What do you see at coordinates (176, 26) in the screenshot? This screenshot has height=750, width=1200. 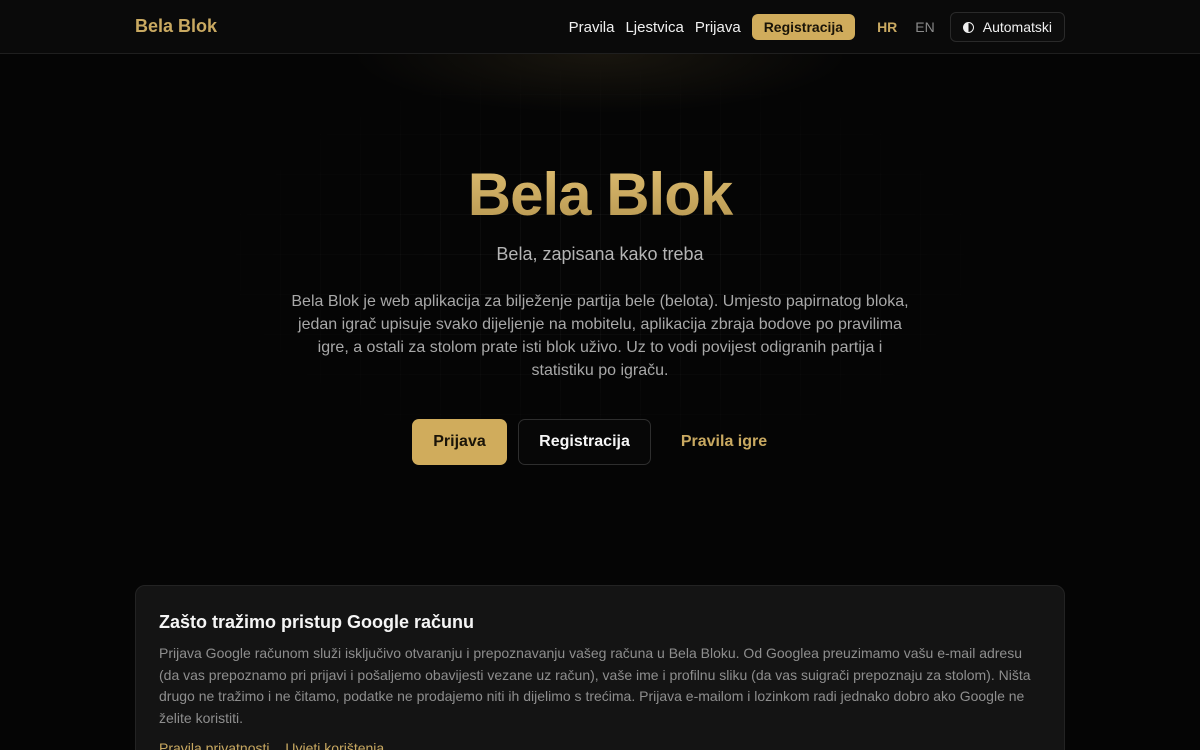 I see `logo: Bela Blok` at bounding box center [176, 26].